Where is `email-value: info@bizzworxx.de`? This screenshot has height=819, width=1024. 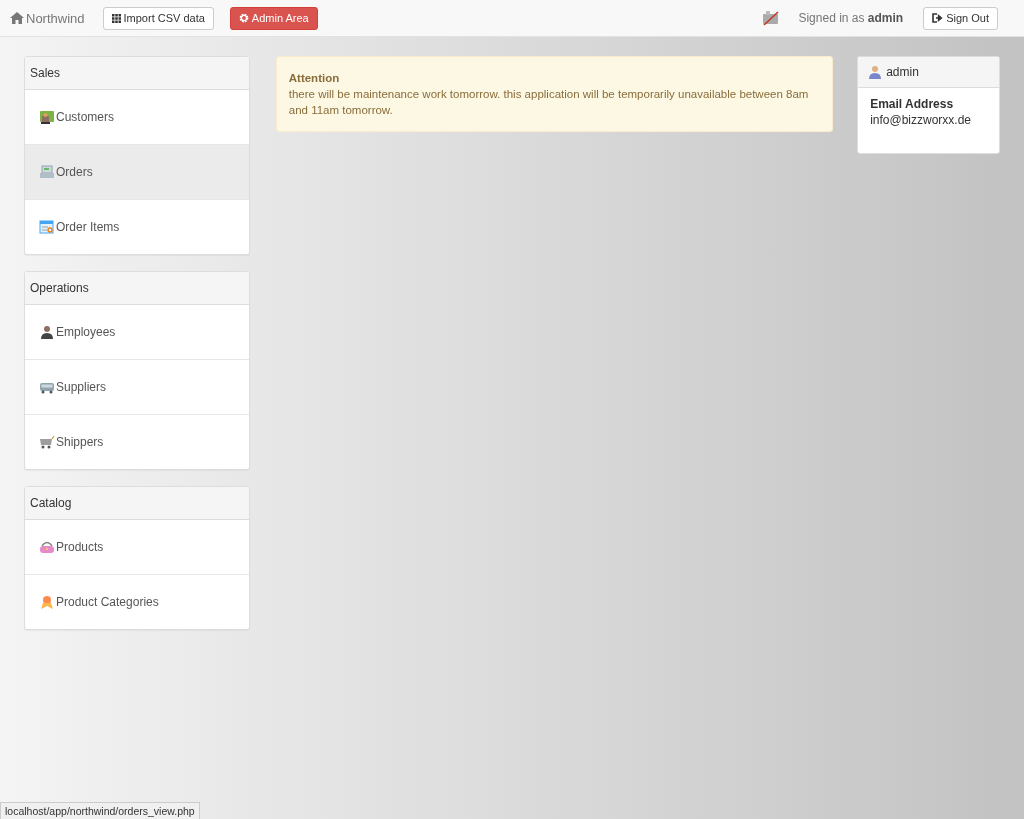 email-value: info@bizzworxx.de is located at coordinates (921, 120).